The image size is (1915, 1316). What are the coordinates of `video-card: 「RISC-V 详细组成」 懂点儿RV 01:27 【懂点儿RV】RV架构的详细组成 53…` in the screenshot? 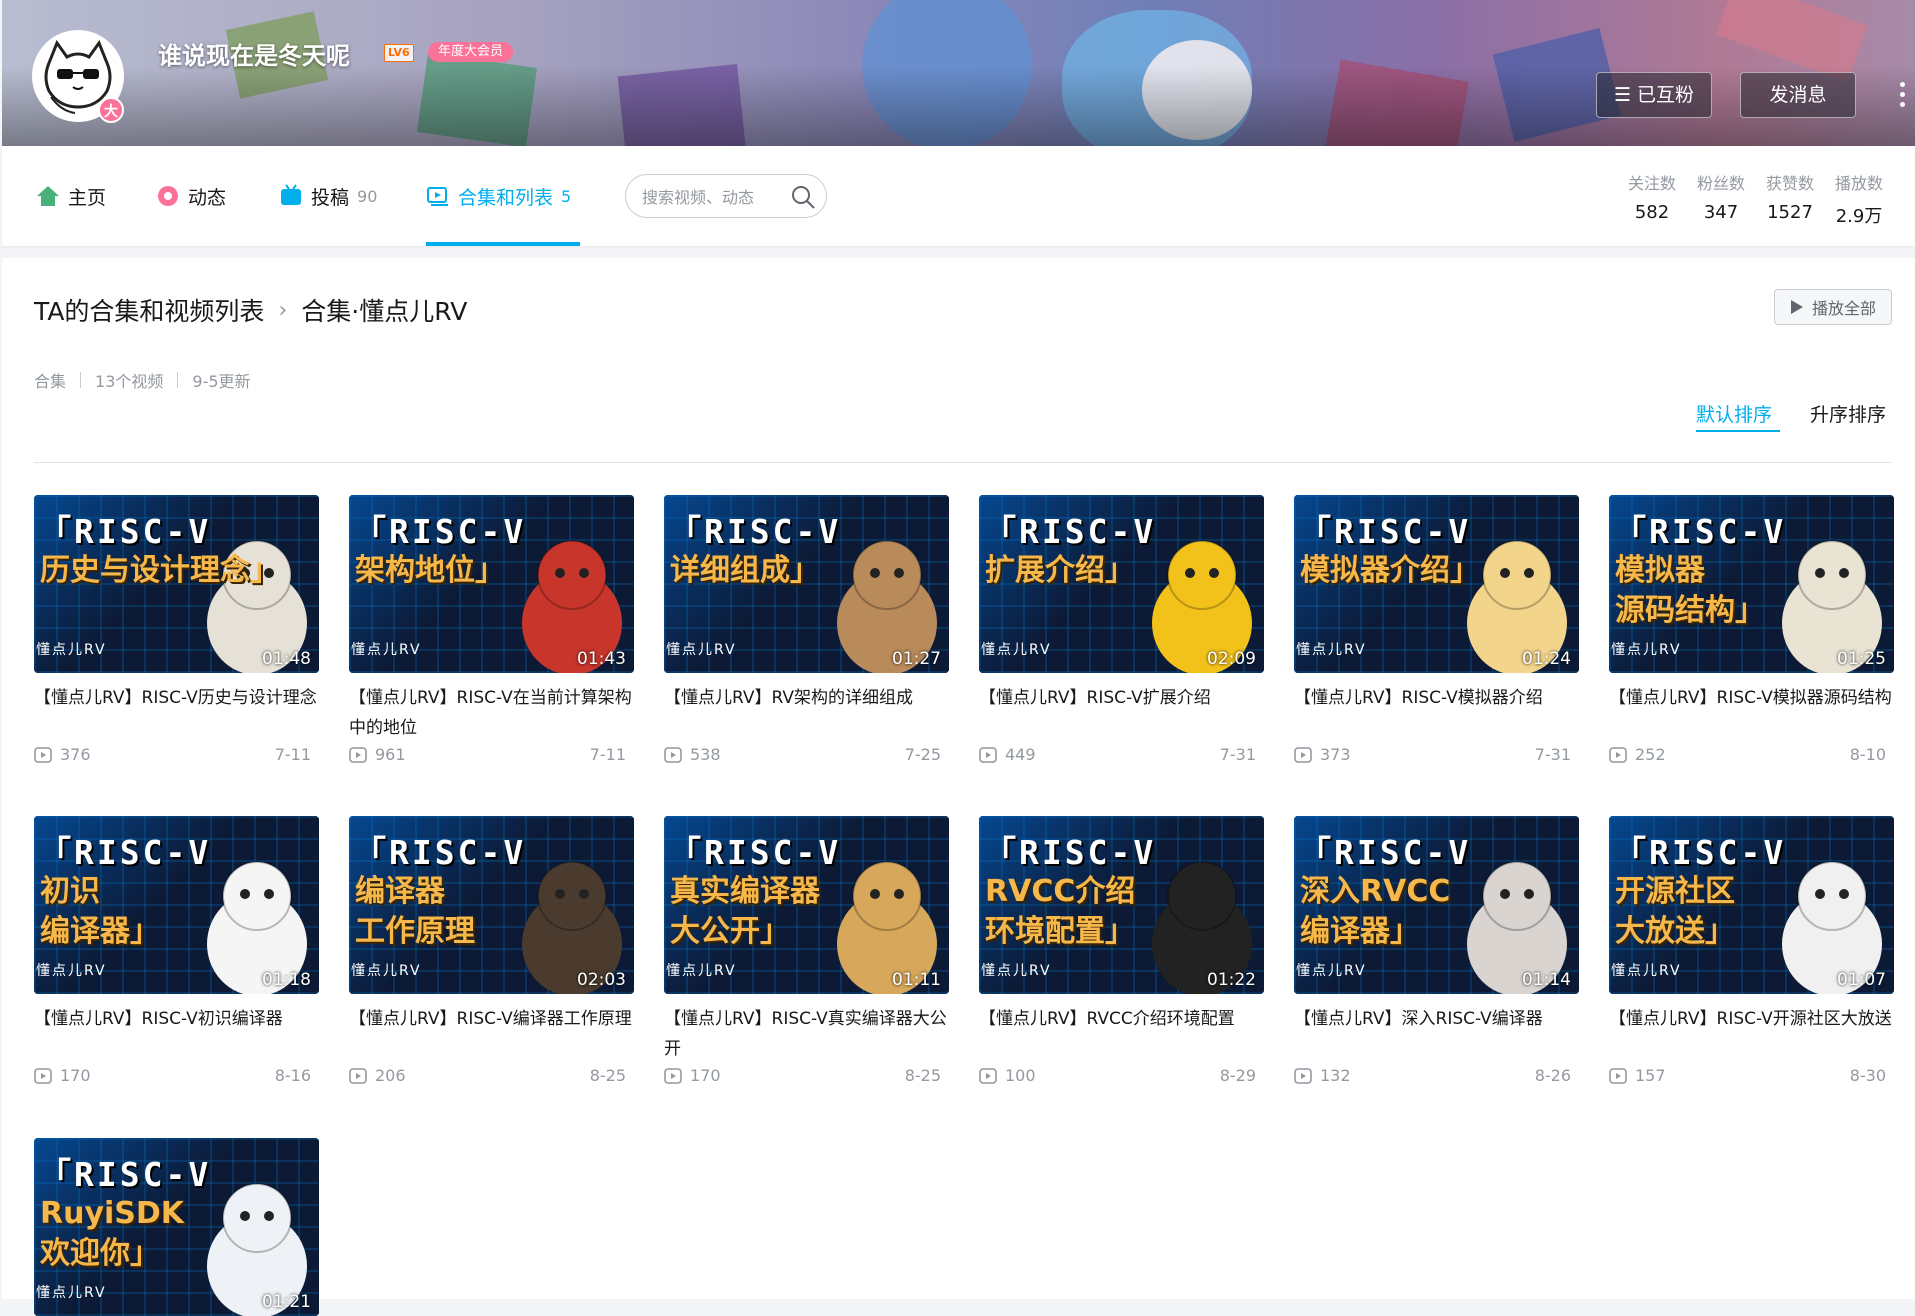 It's located at (806, 631).